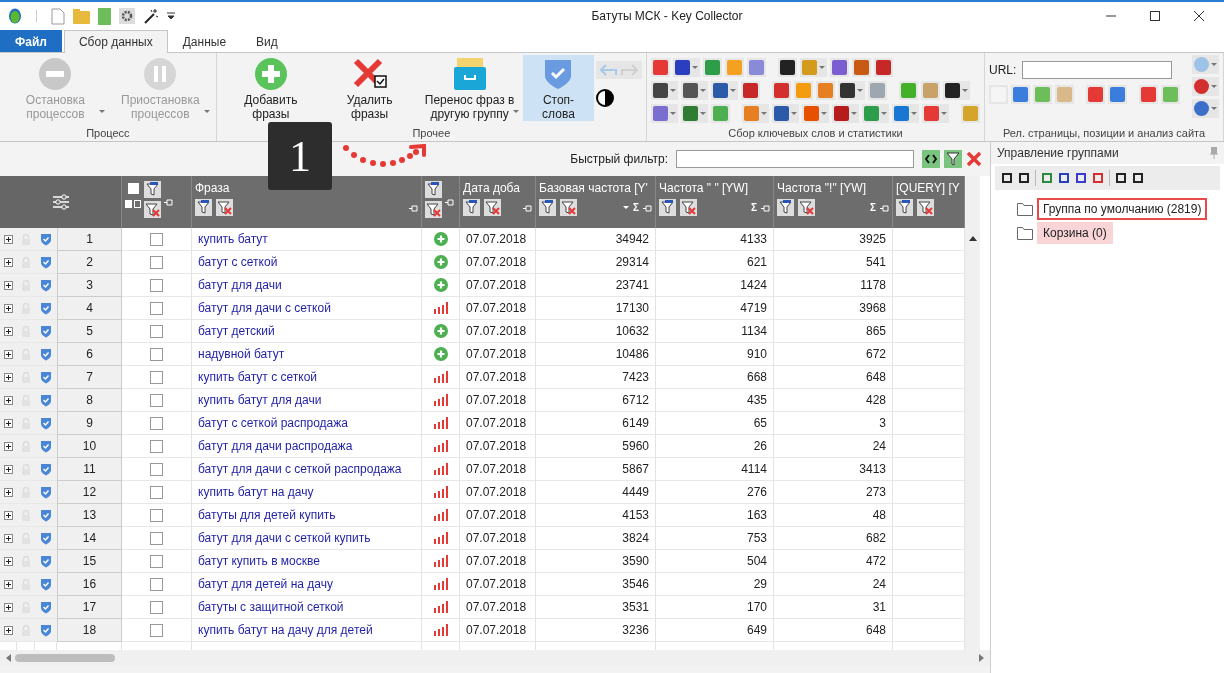 The height and width of the screenshot is (673, 1224). What do you see at coordinates (89, 262) in the screenshot?
I see `row-number: 2` at bounding box center [89, 262].